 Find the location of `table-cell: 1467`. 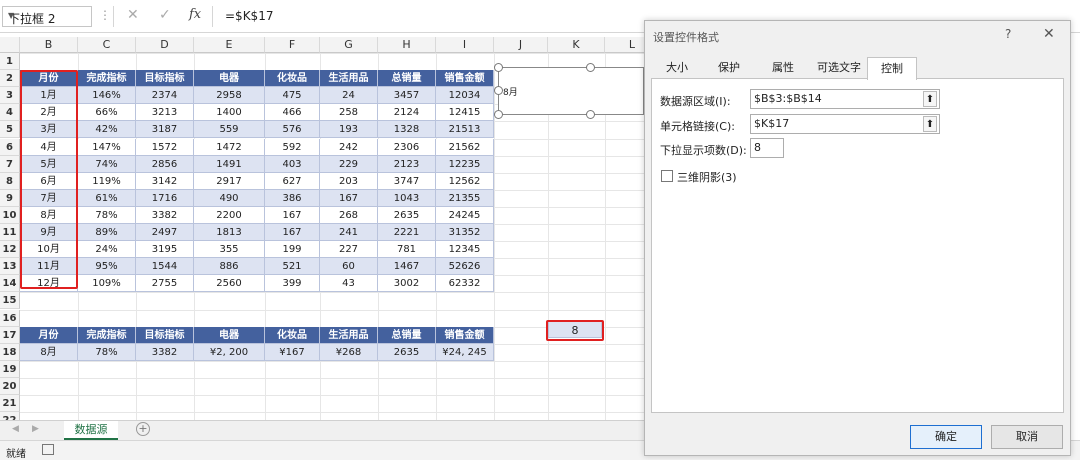

table-cell: 1467 is located at coordinates (407, 267).